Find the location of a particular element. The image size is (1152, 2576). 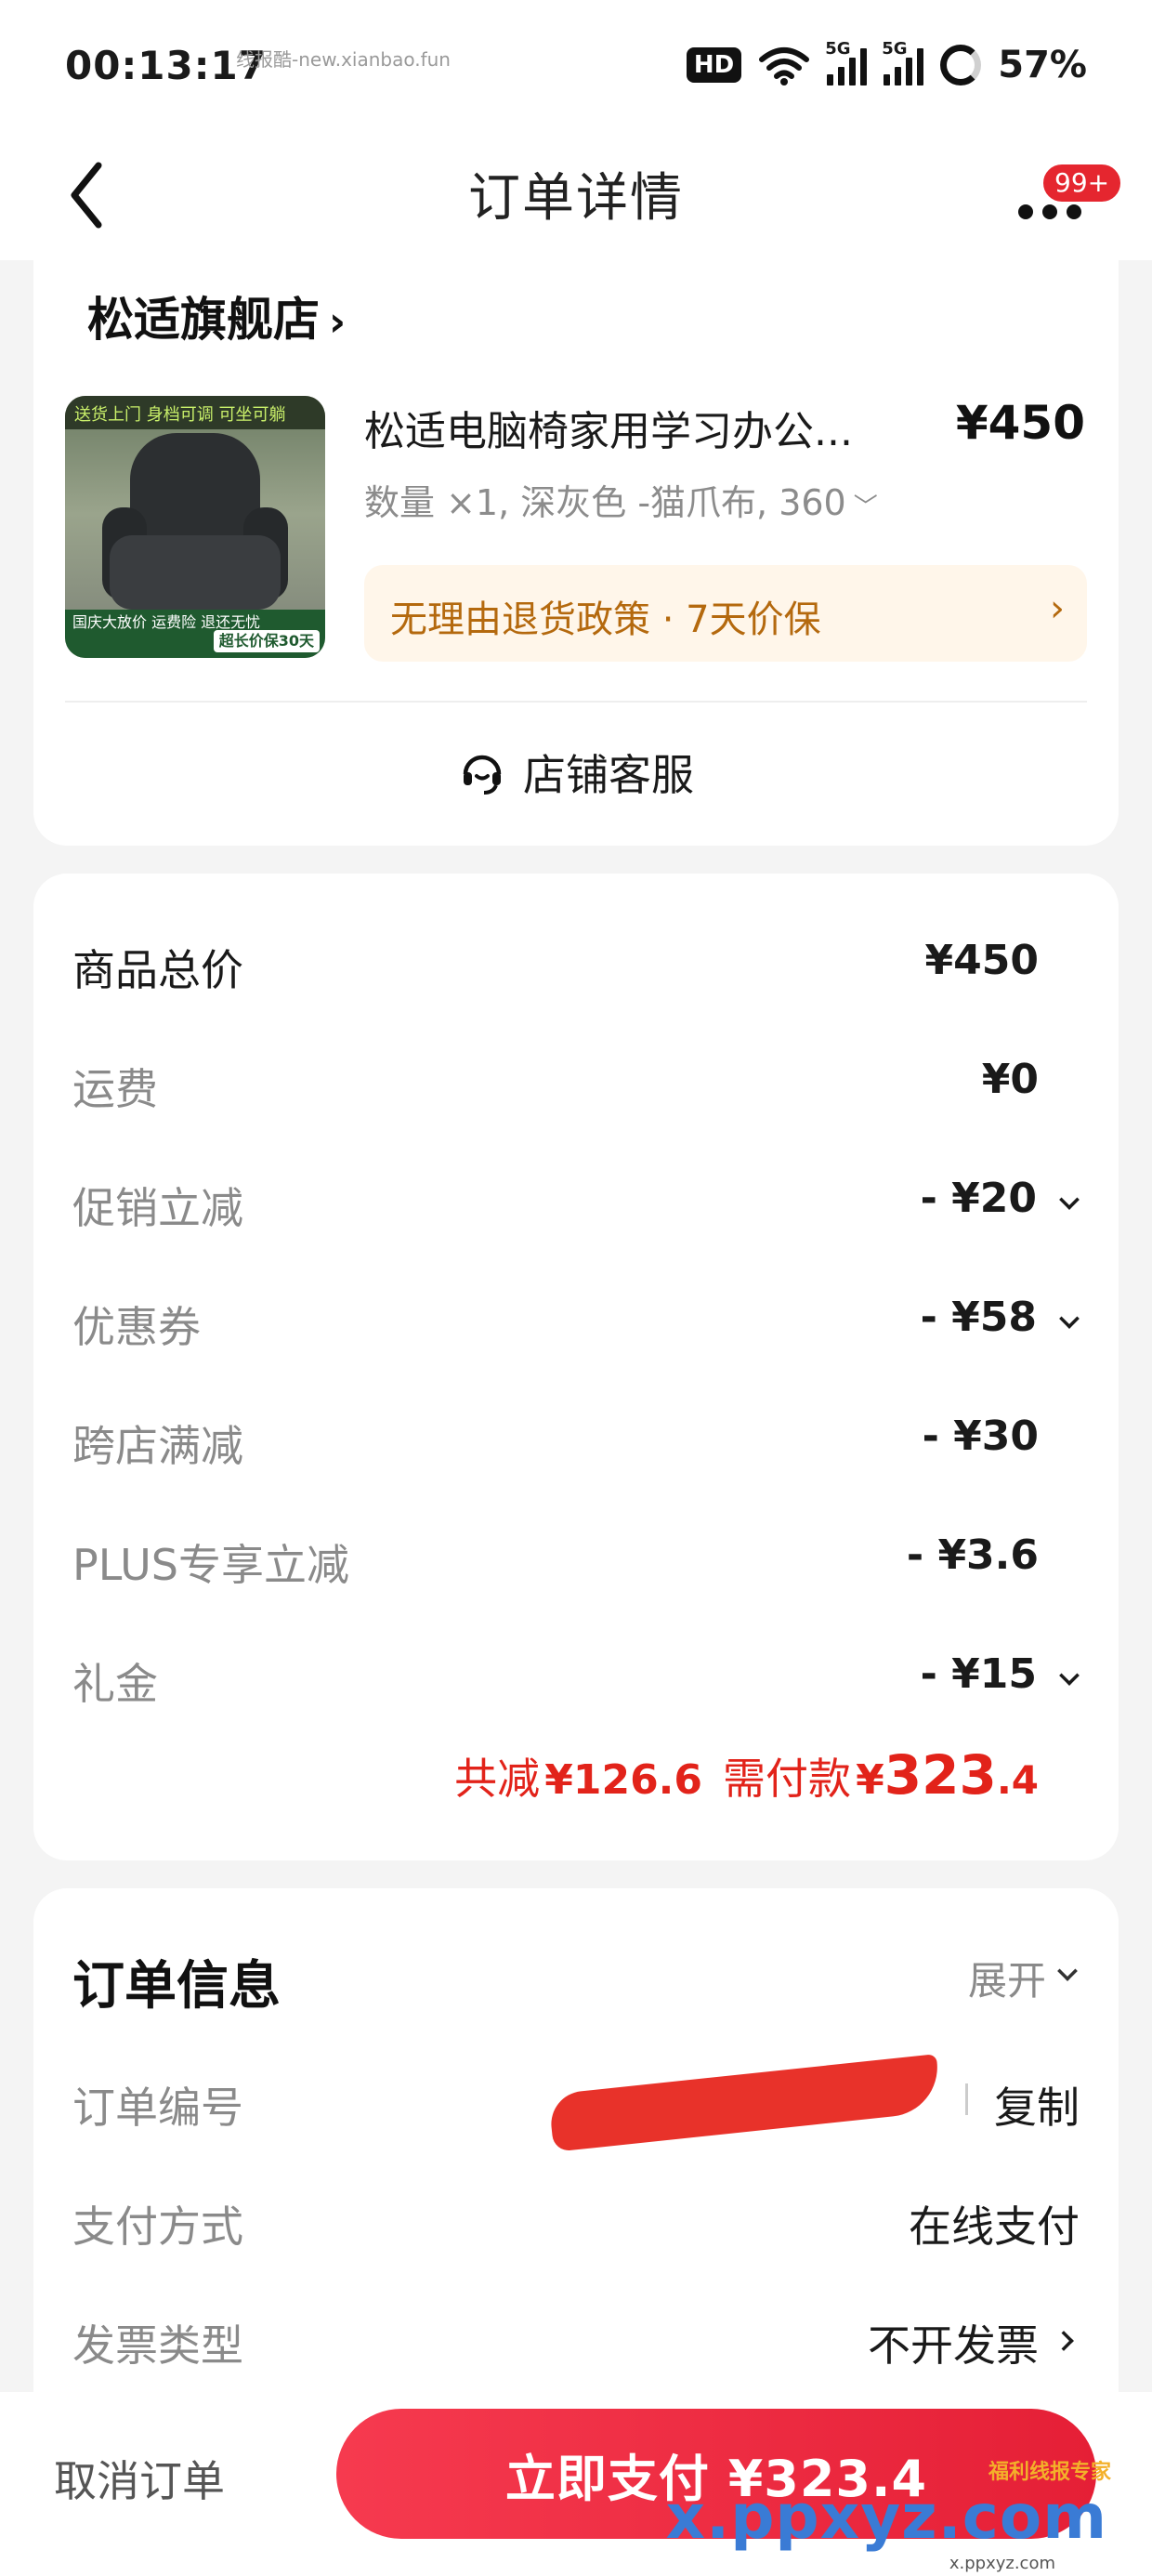

store-service-button: 店铺客服 is located at coordinates (576, 772).